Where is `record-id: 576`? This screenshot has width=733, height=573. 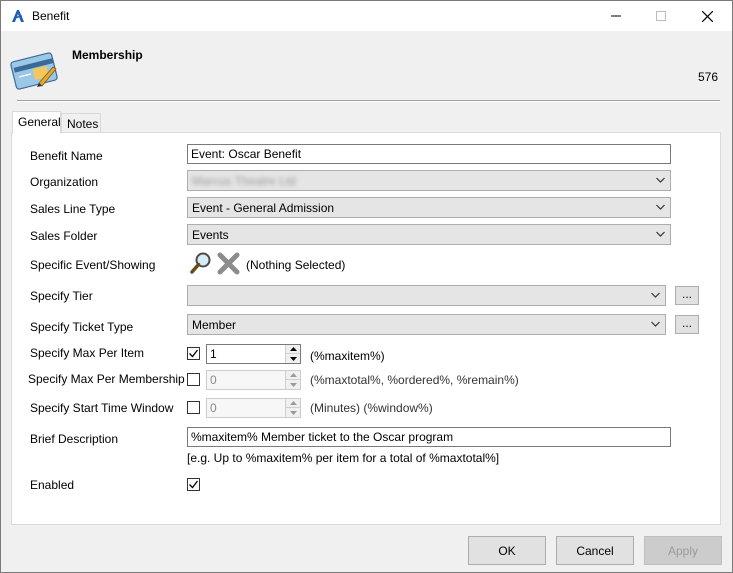
record-id: 576 is located at coordinates (708, 77).